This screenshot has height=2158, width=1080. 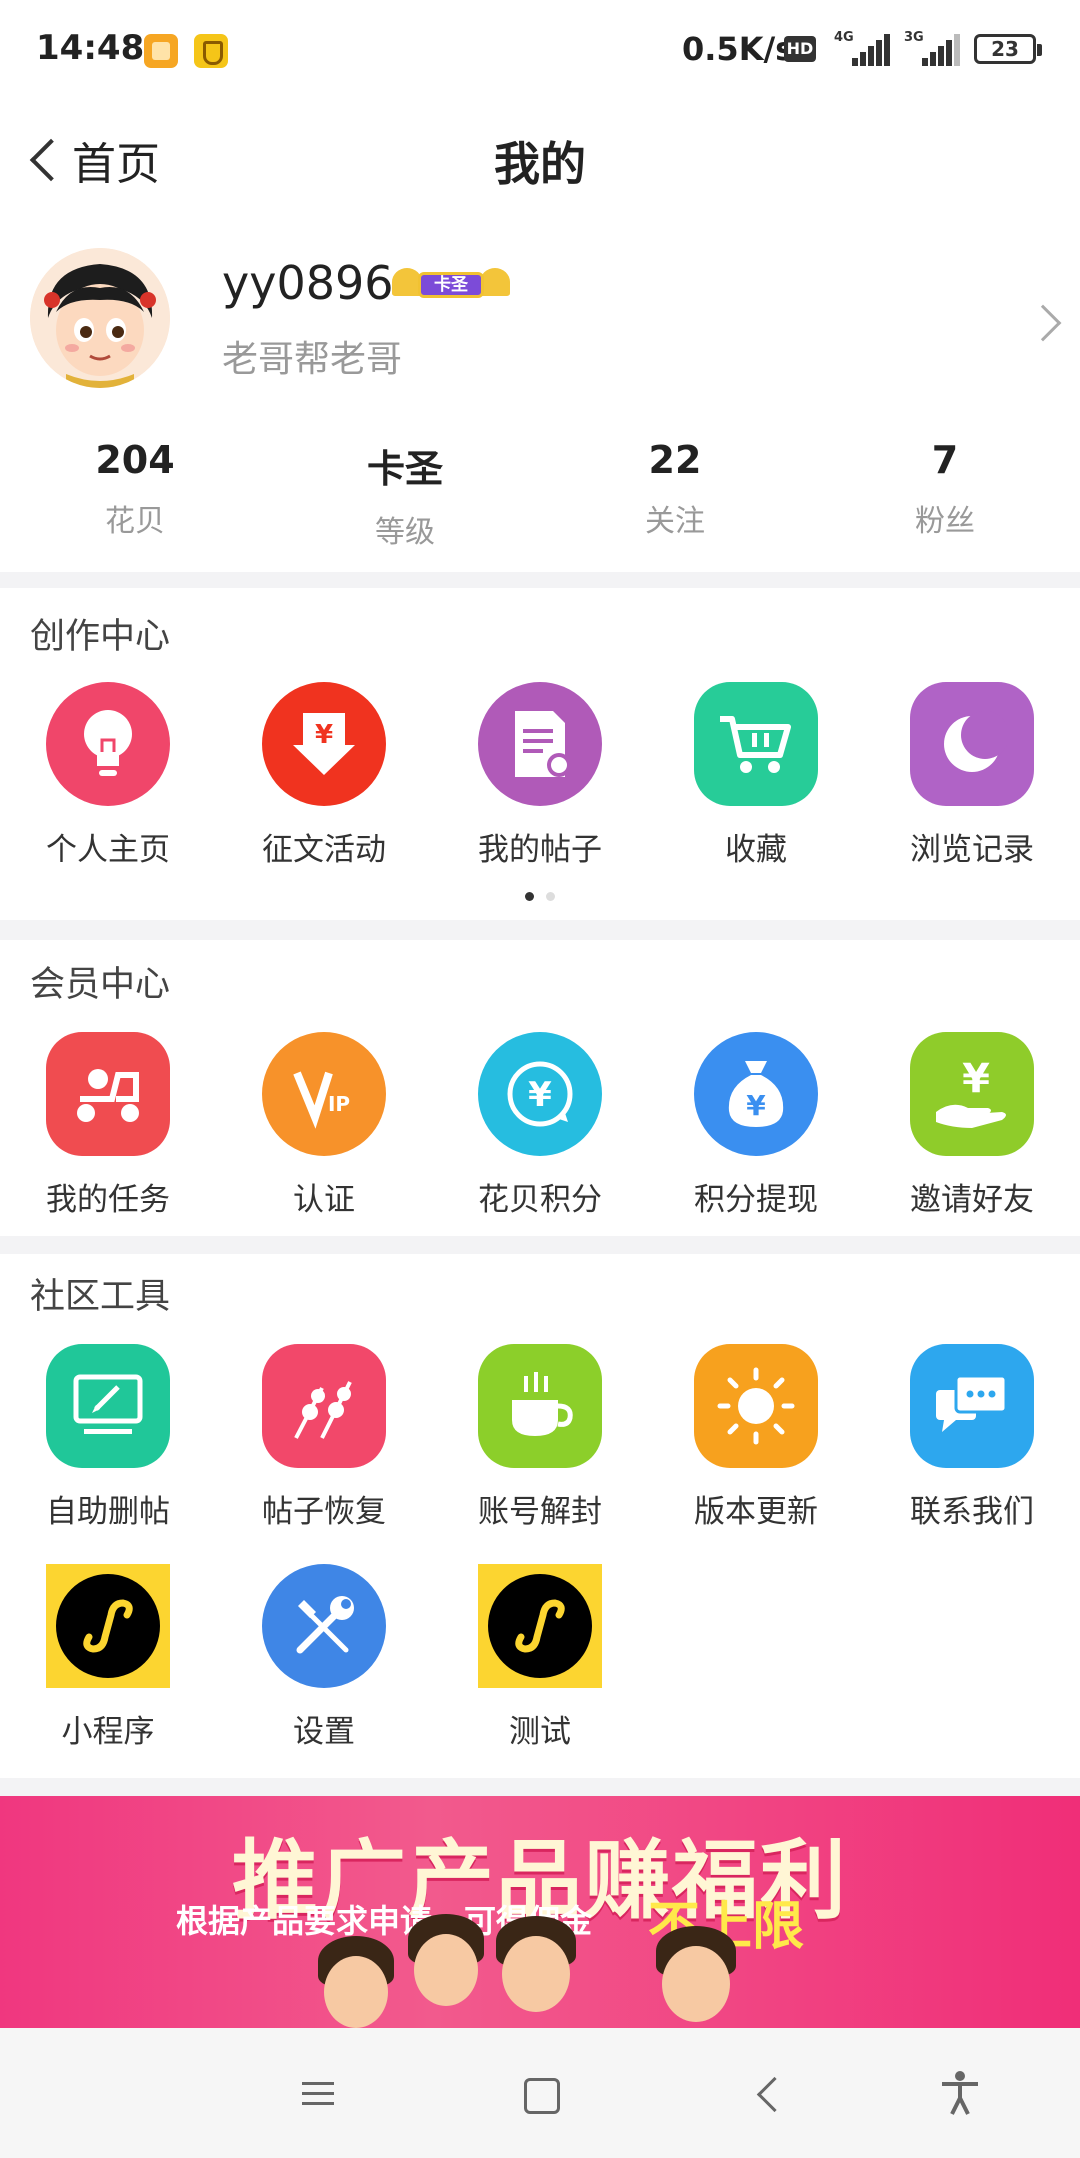 I want to click on menu-account-unban: 账号解封, so click(x=540, y=1437).